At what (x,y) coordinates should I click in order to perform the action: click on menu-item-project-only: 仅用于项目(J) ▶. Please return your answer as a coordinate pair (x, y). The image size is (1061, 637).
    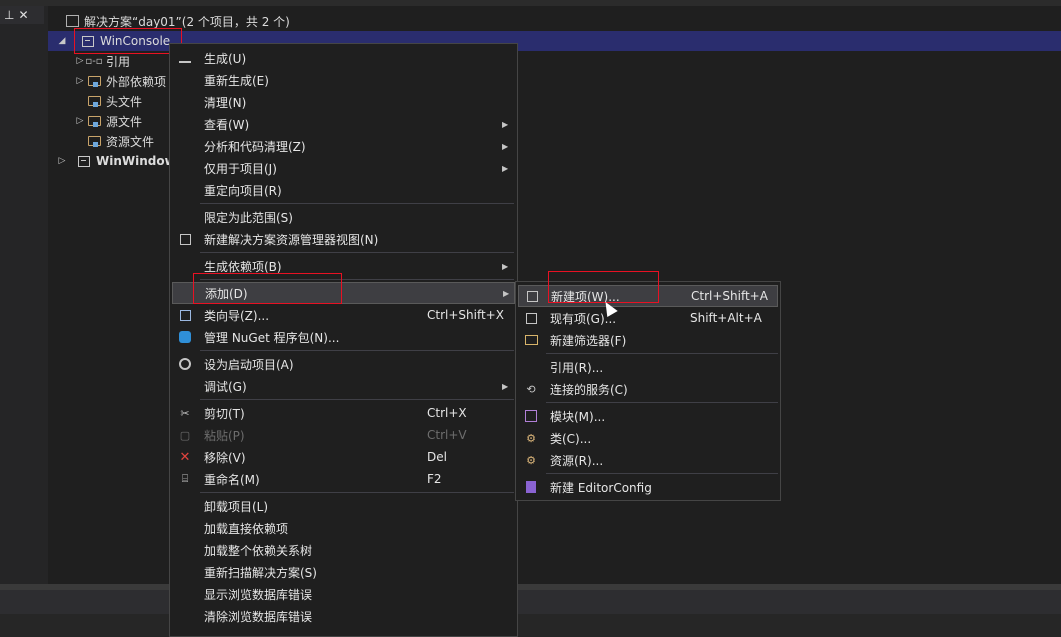
    Looking at the image, I should click on (343, 168).